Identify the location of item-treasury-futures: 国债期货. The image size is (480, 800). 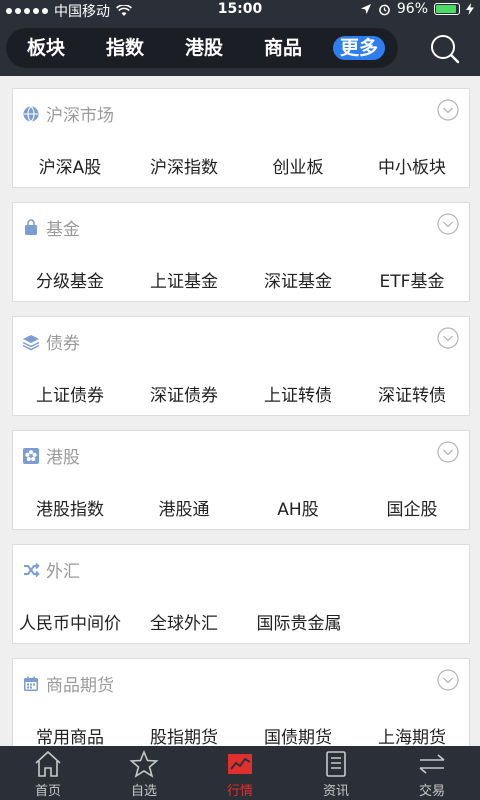
(298, 734).